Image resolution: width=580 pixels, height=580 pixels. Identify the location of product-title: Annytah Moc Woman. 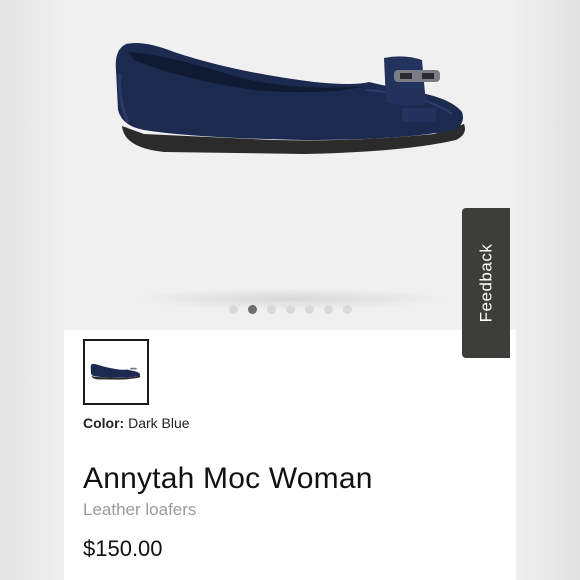
(228, 478).